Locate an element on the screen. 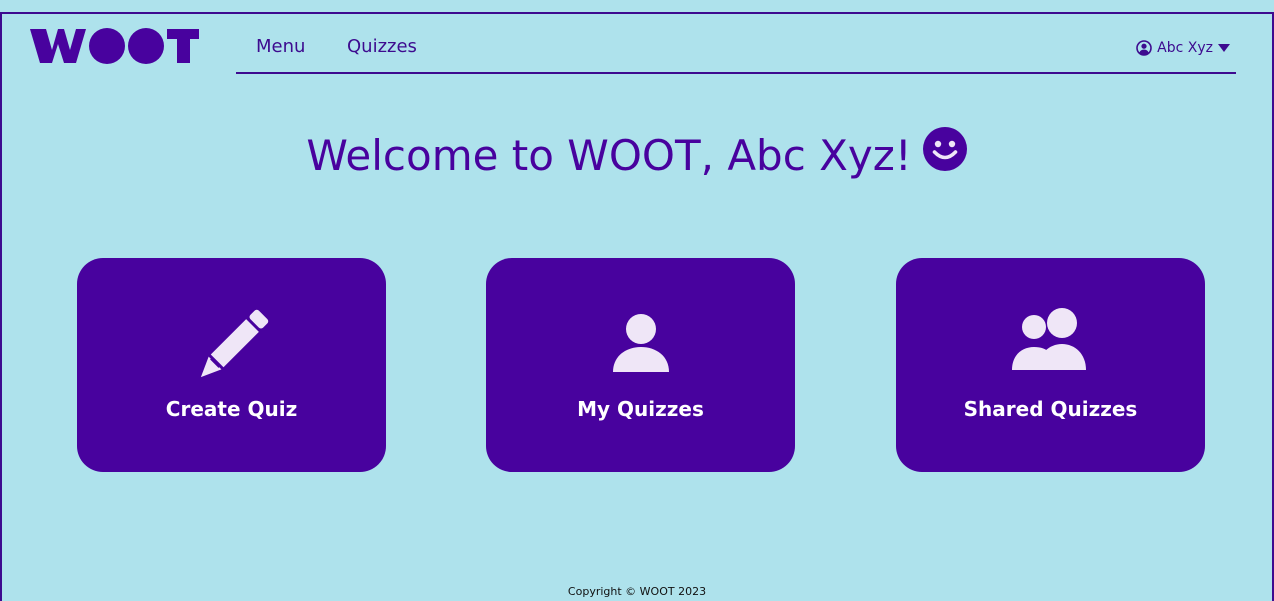  my-quizzes-label: My Quizzes is located at coordinates (640, 409).